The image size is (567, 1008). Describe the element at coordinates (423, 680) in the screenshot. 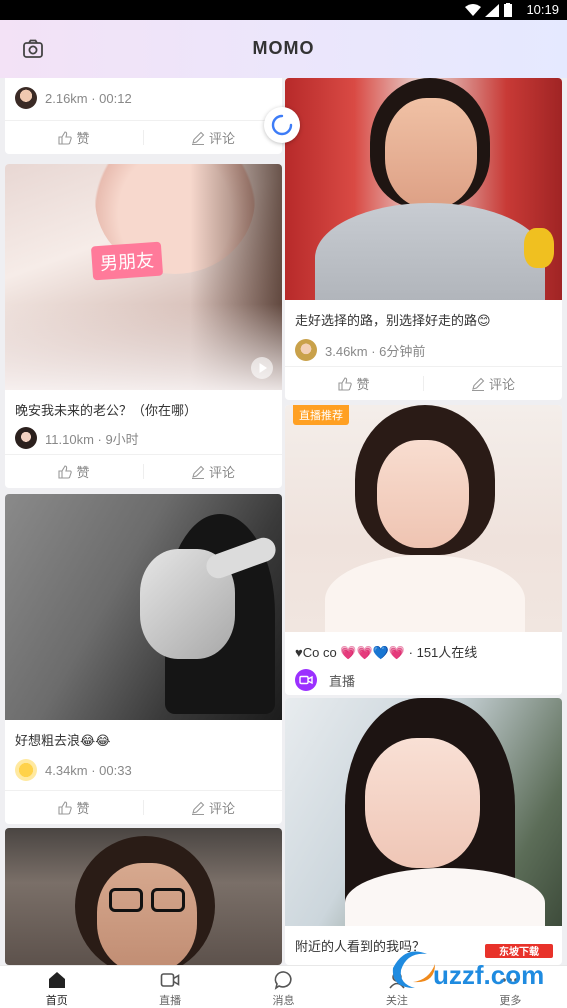

I see `live-meta: 直播` at that location.